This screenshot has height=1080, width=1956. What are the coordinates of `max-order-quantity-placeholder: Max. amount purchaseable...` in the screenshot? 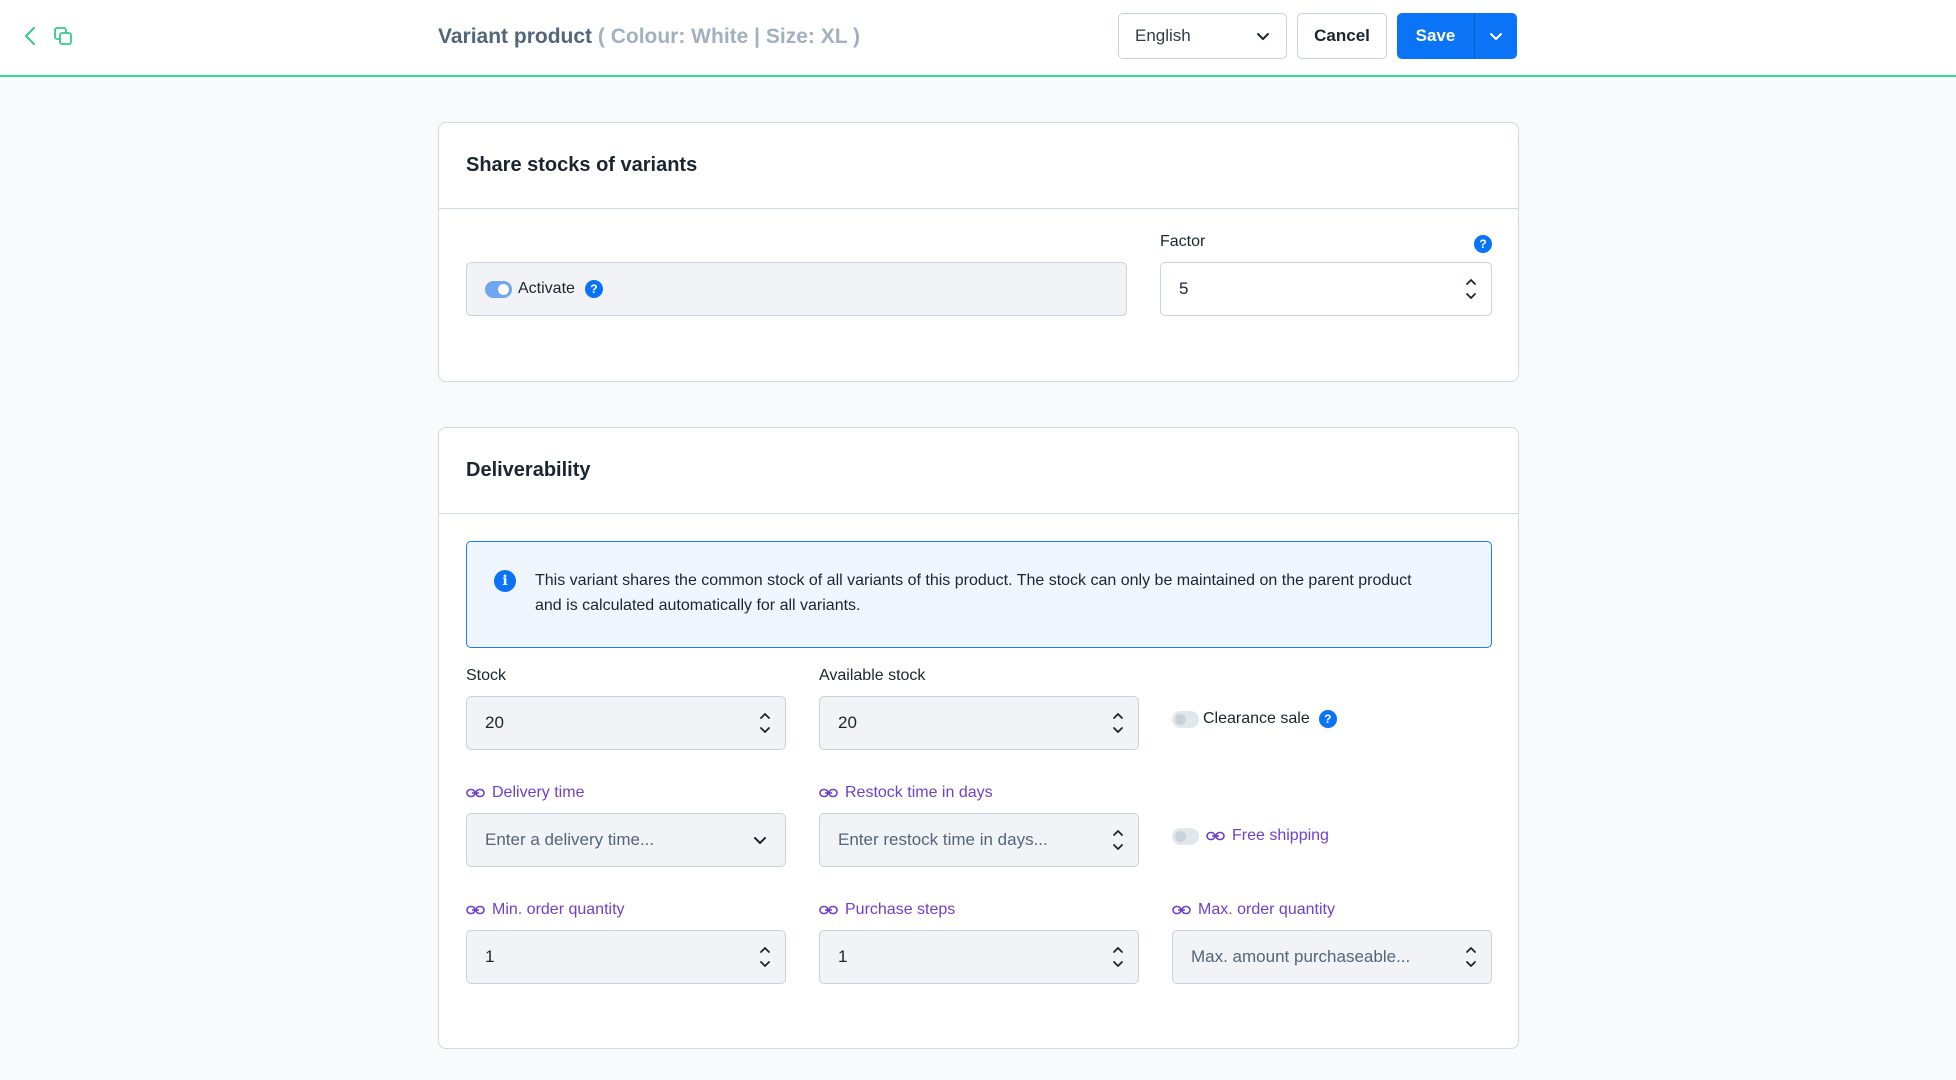 It's located at (1301, 956).